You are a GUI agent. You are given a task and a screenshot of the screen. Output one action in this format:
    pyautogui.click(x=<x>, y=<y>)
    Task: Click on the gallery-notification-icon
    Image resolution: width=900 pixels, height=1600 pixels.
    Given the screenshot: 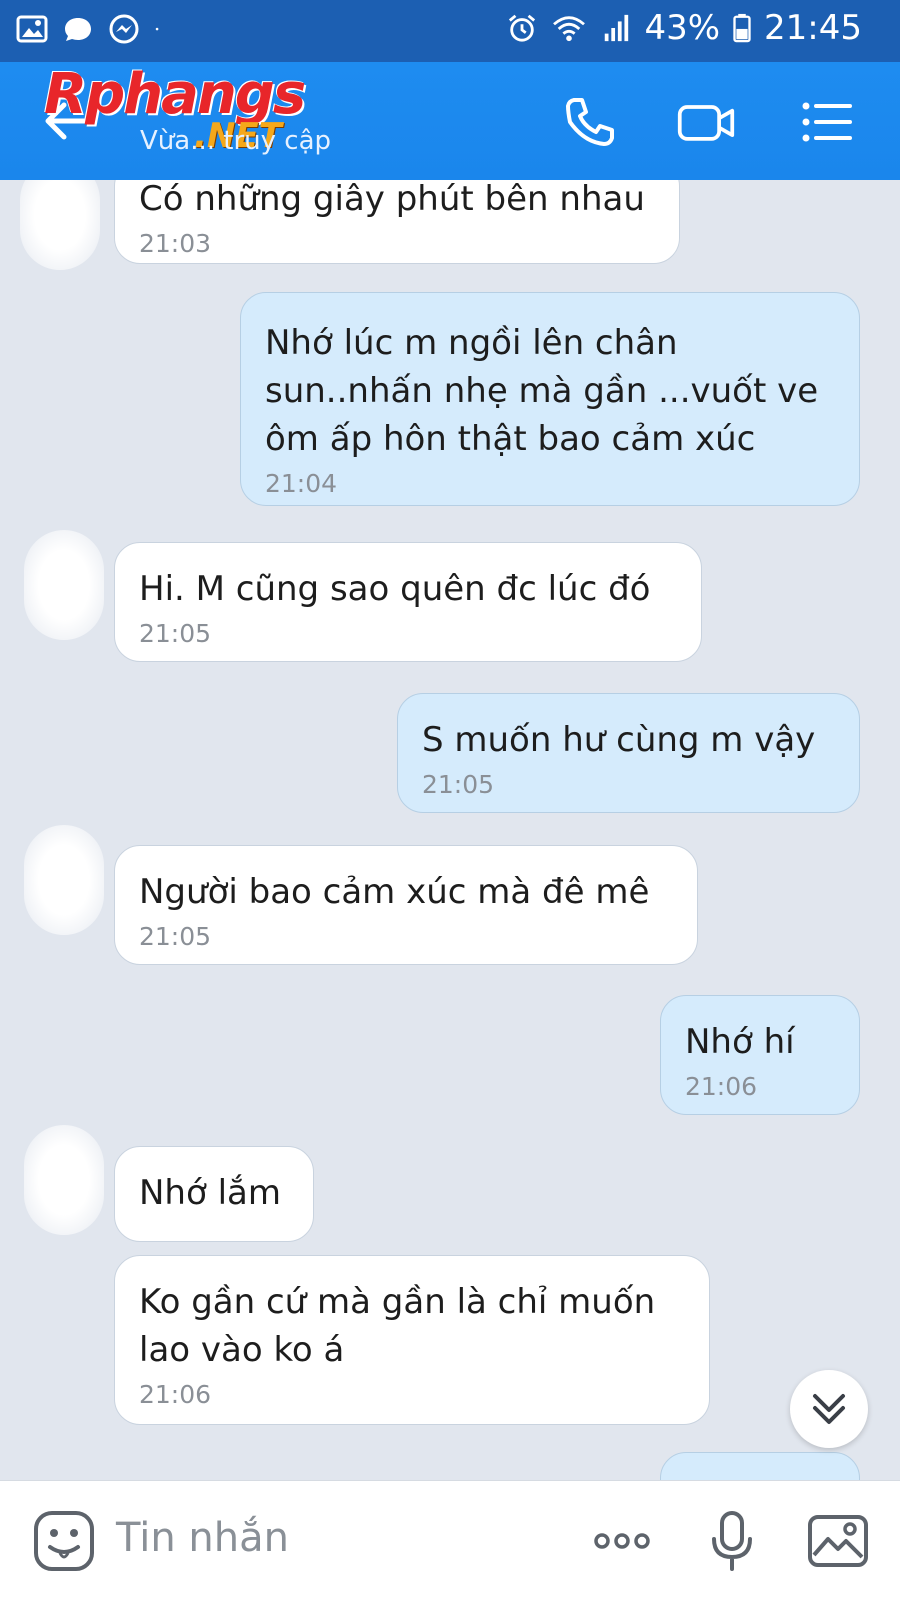 What is the action you would take?
    pyautogui.click(x=32, y=29)
    